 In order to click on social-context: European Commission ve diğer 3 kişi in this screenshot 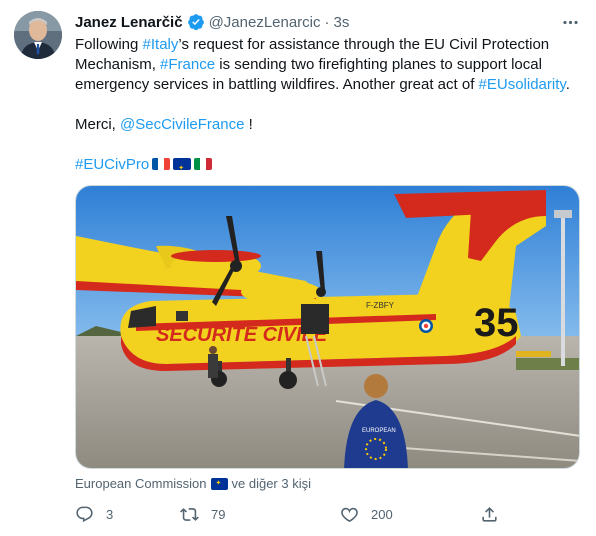, I will do `click(193, 483)`.